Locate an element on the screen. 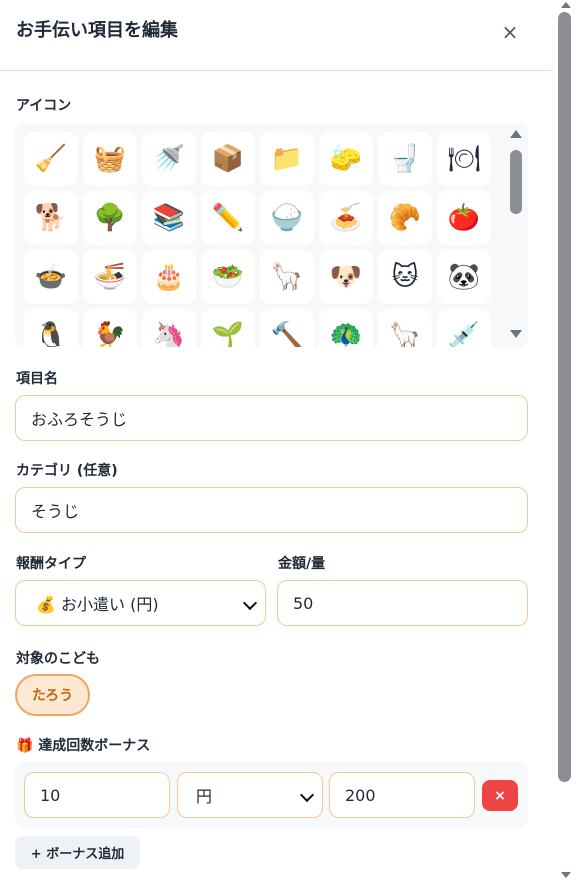 The height and width of the screenshot is (882, 576). books-icon: 📚 is located at coordinates (169, 218).